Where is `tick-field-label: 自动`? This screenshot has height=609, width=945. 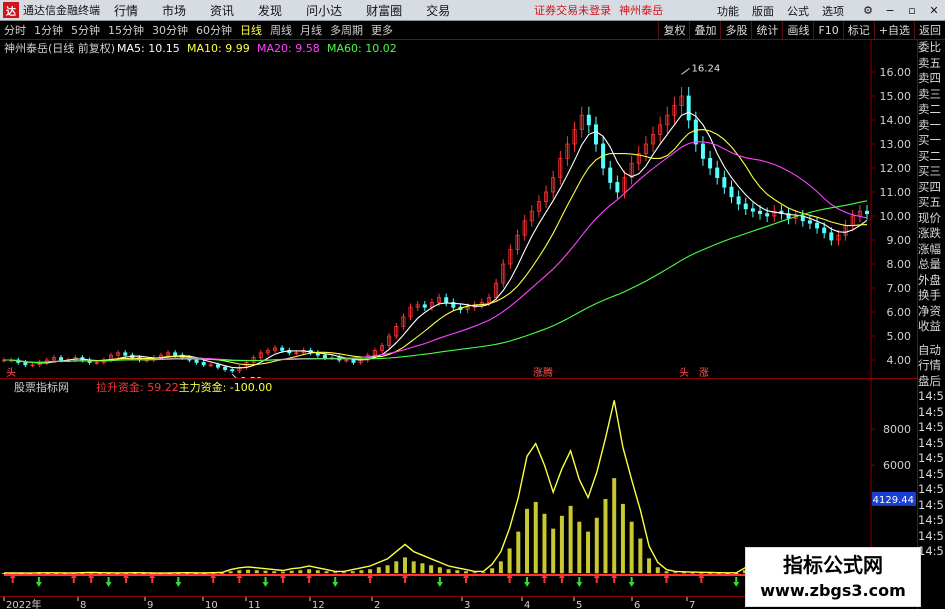 tick-field-label: 自动 is located at coordinates (929, 349).